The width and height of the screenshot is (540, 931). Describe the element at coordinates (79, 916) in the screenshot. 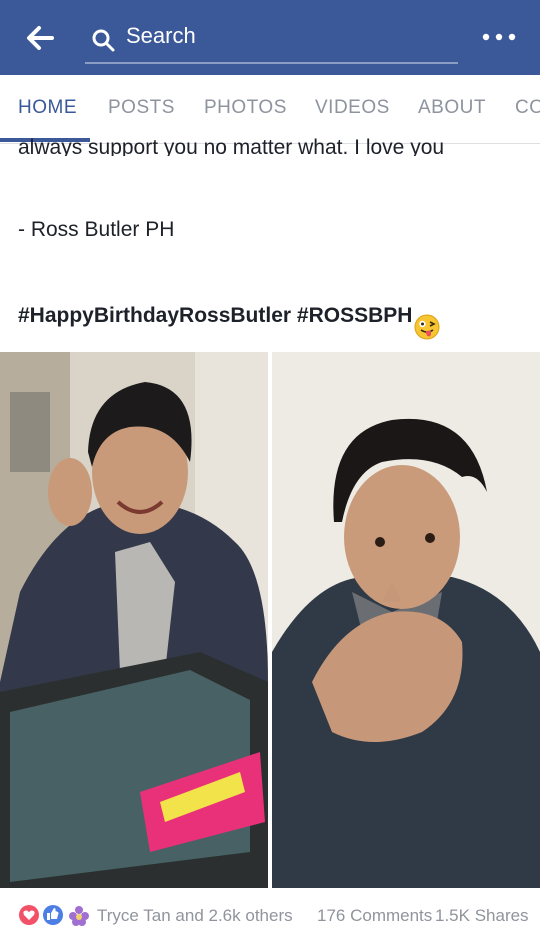

I see `sparkle-reaction-icon` at that location.